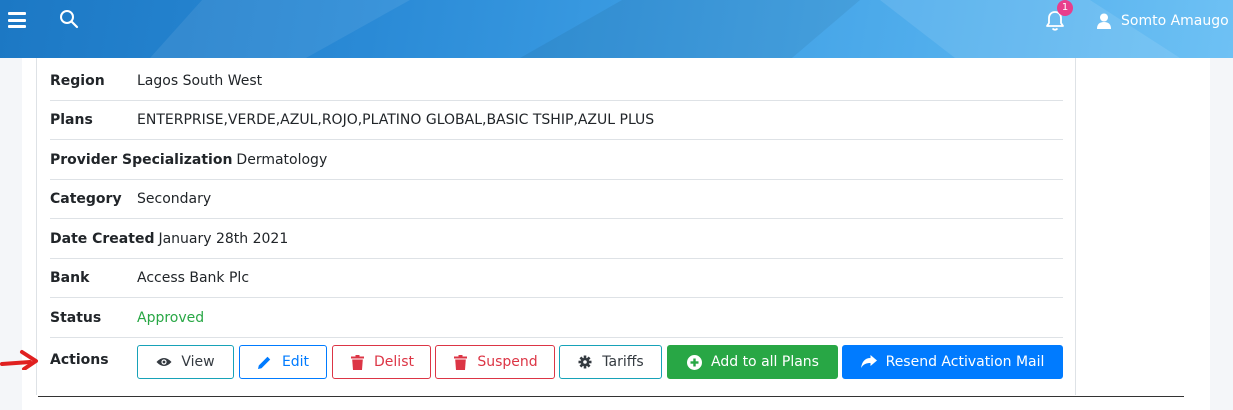  I want to click on user-icon, so click(1104, 21).